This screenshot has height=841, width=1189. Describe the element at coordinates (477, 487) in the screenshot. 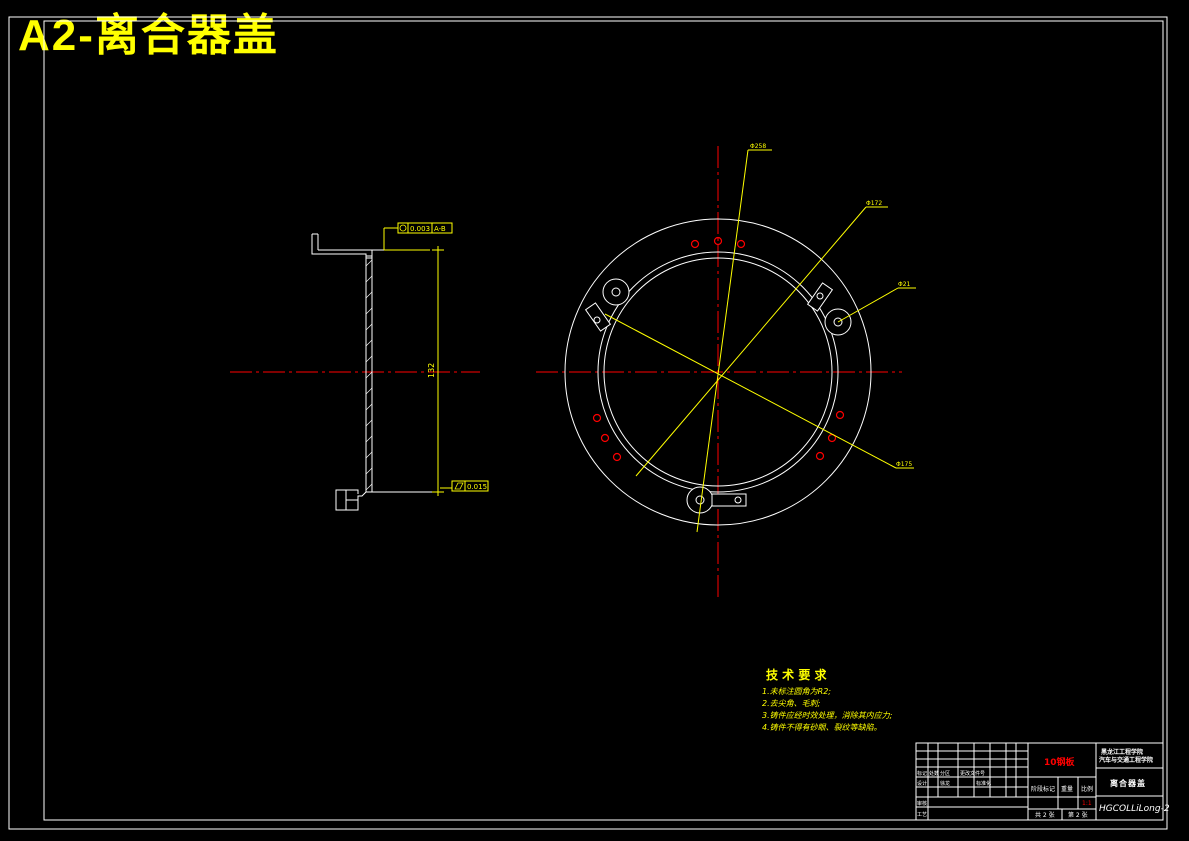

I see `flatness-value: 0.015` at that location.